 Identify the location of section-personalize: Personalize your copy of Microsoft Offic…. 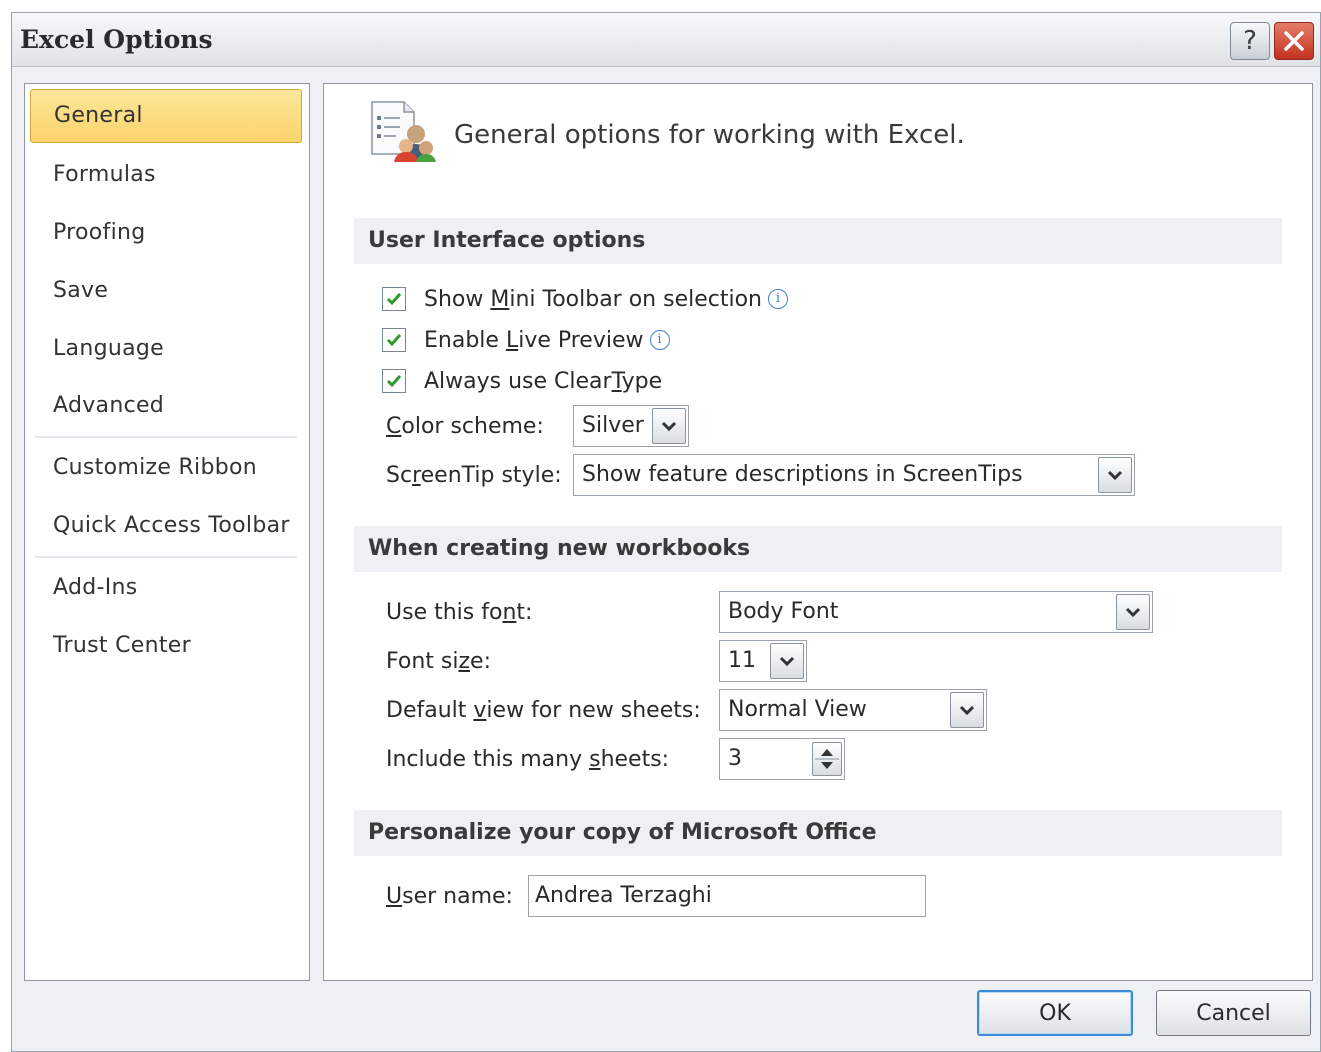
(818, 833).